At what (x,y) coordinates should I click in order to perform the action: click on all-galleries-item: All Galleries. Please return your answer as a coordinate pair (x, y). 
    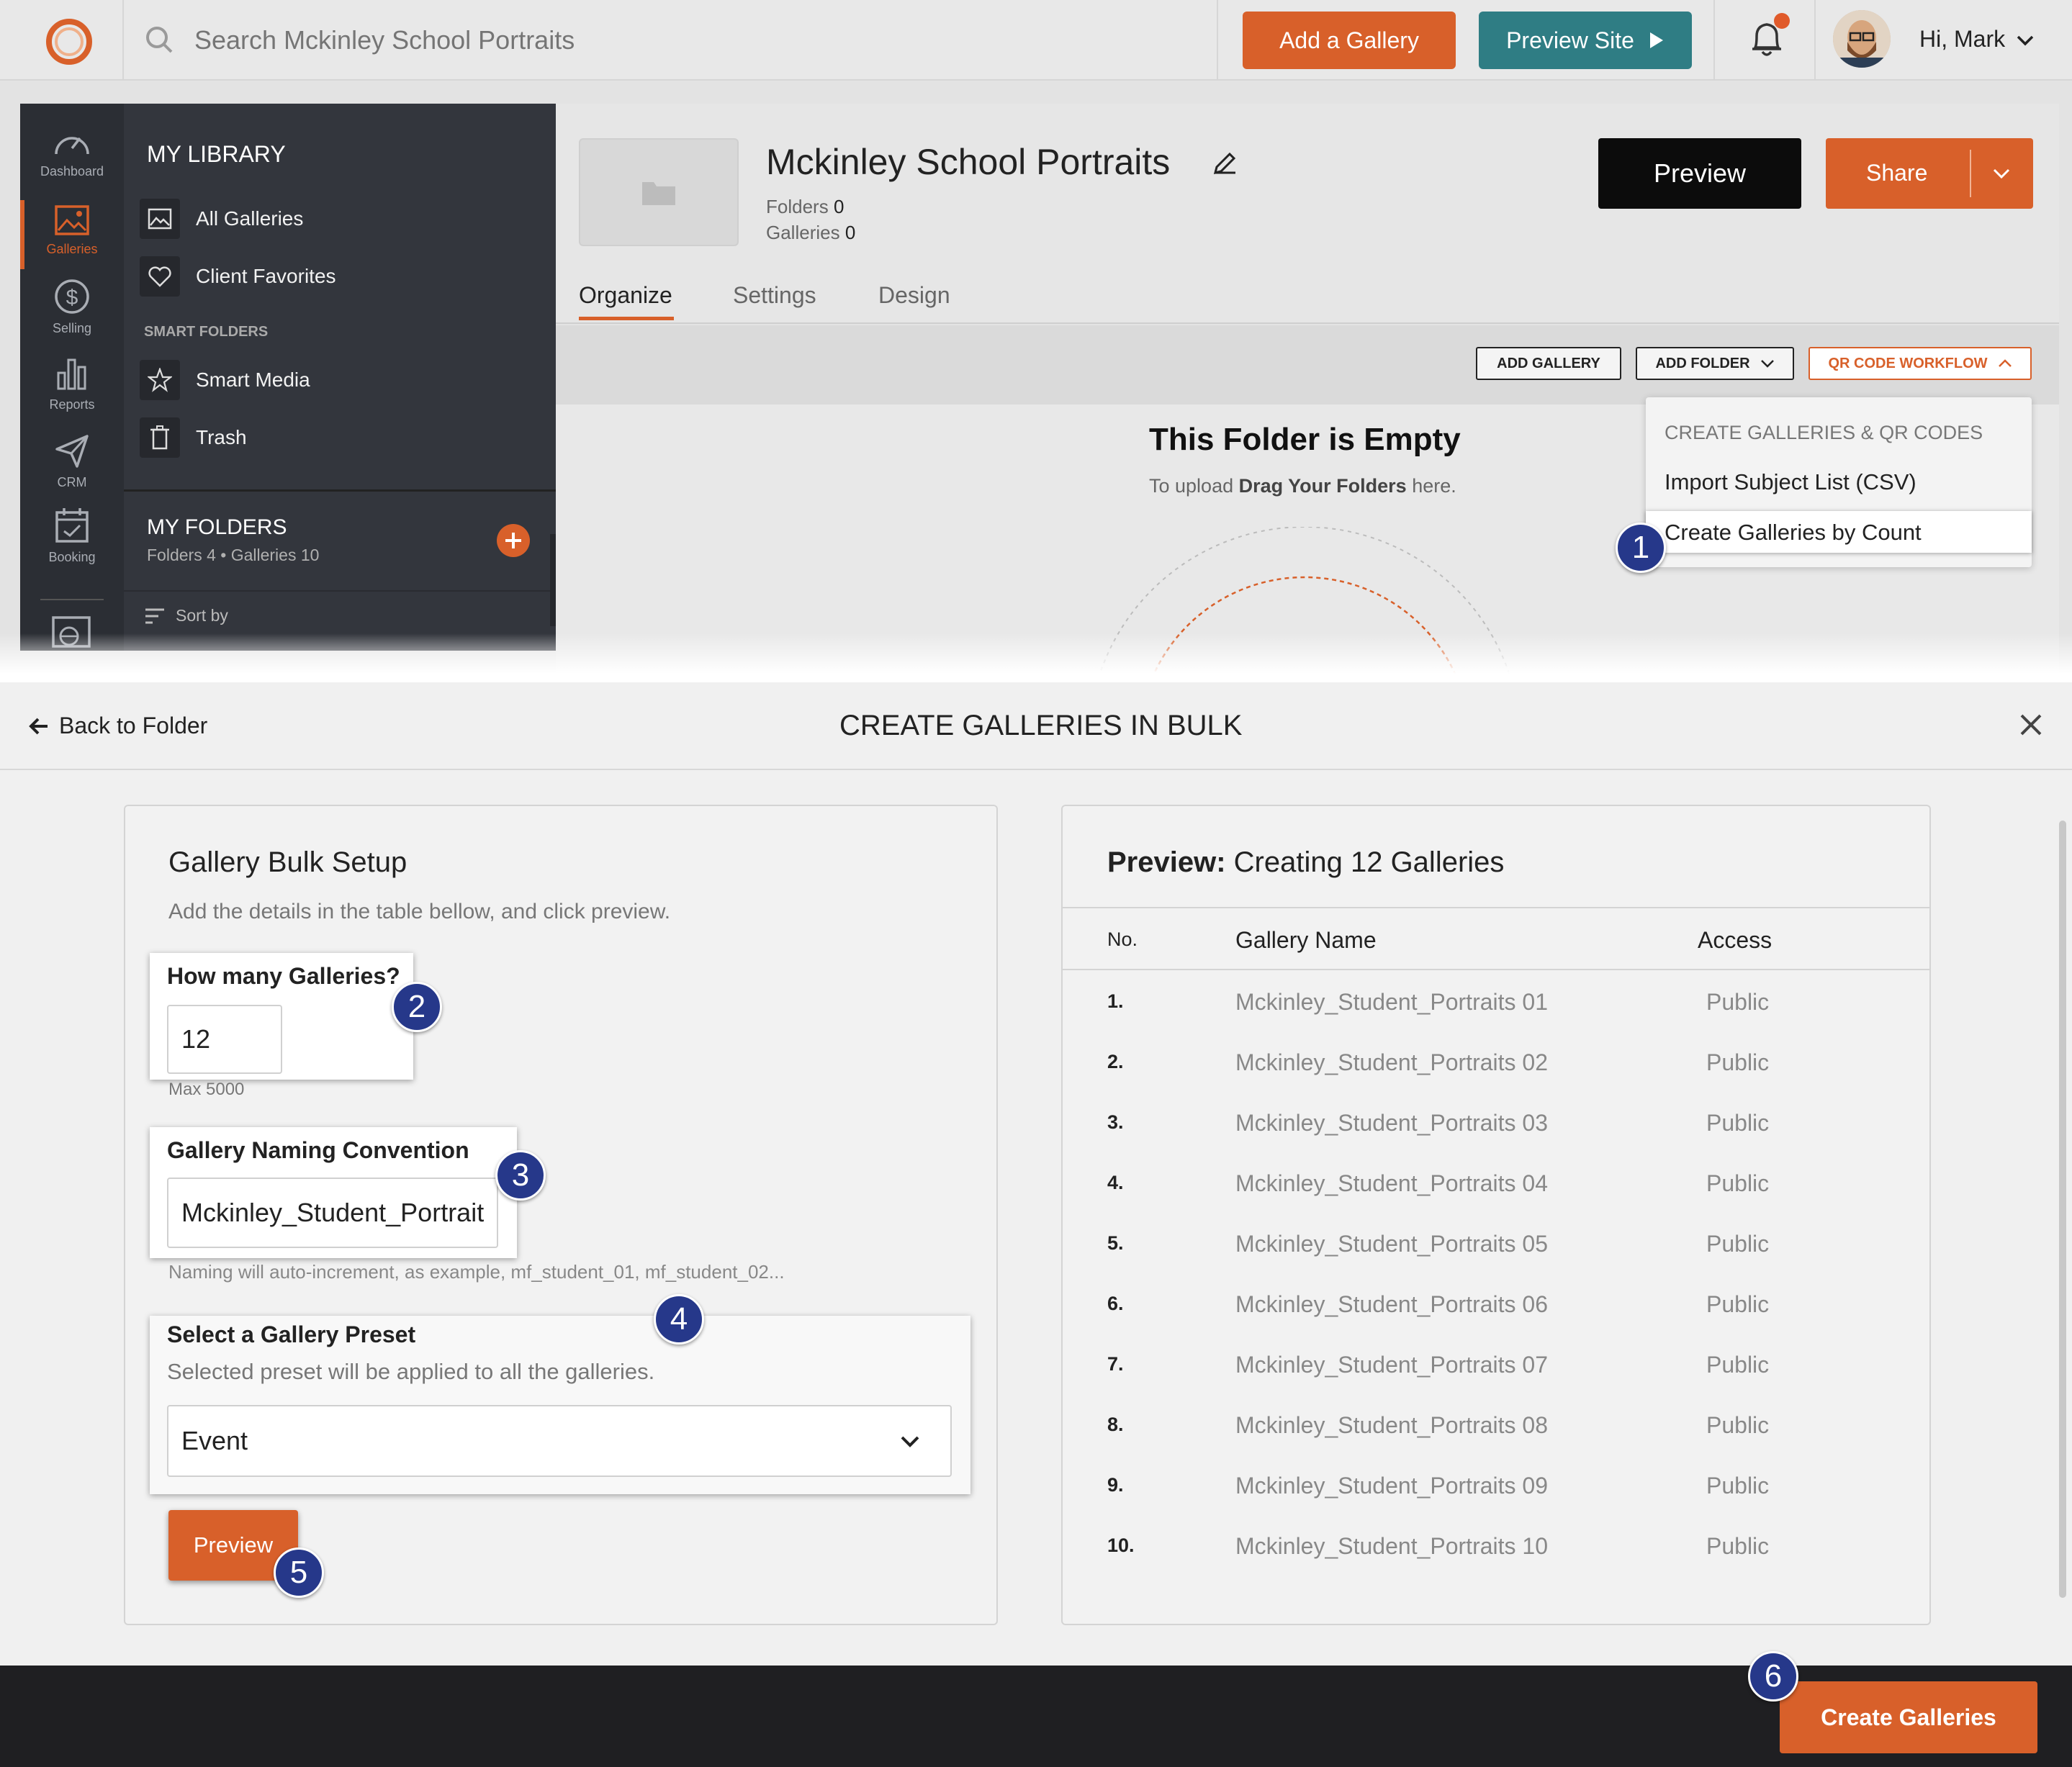
    Looking at the image, I should click on (221, 218).